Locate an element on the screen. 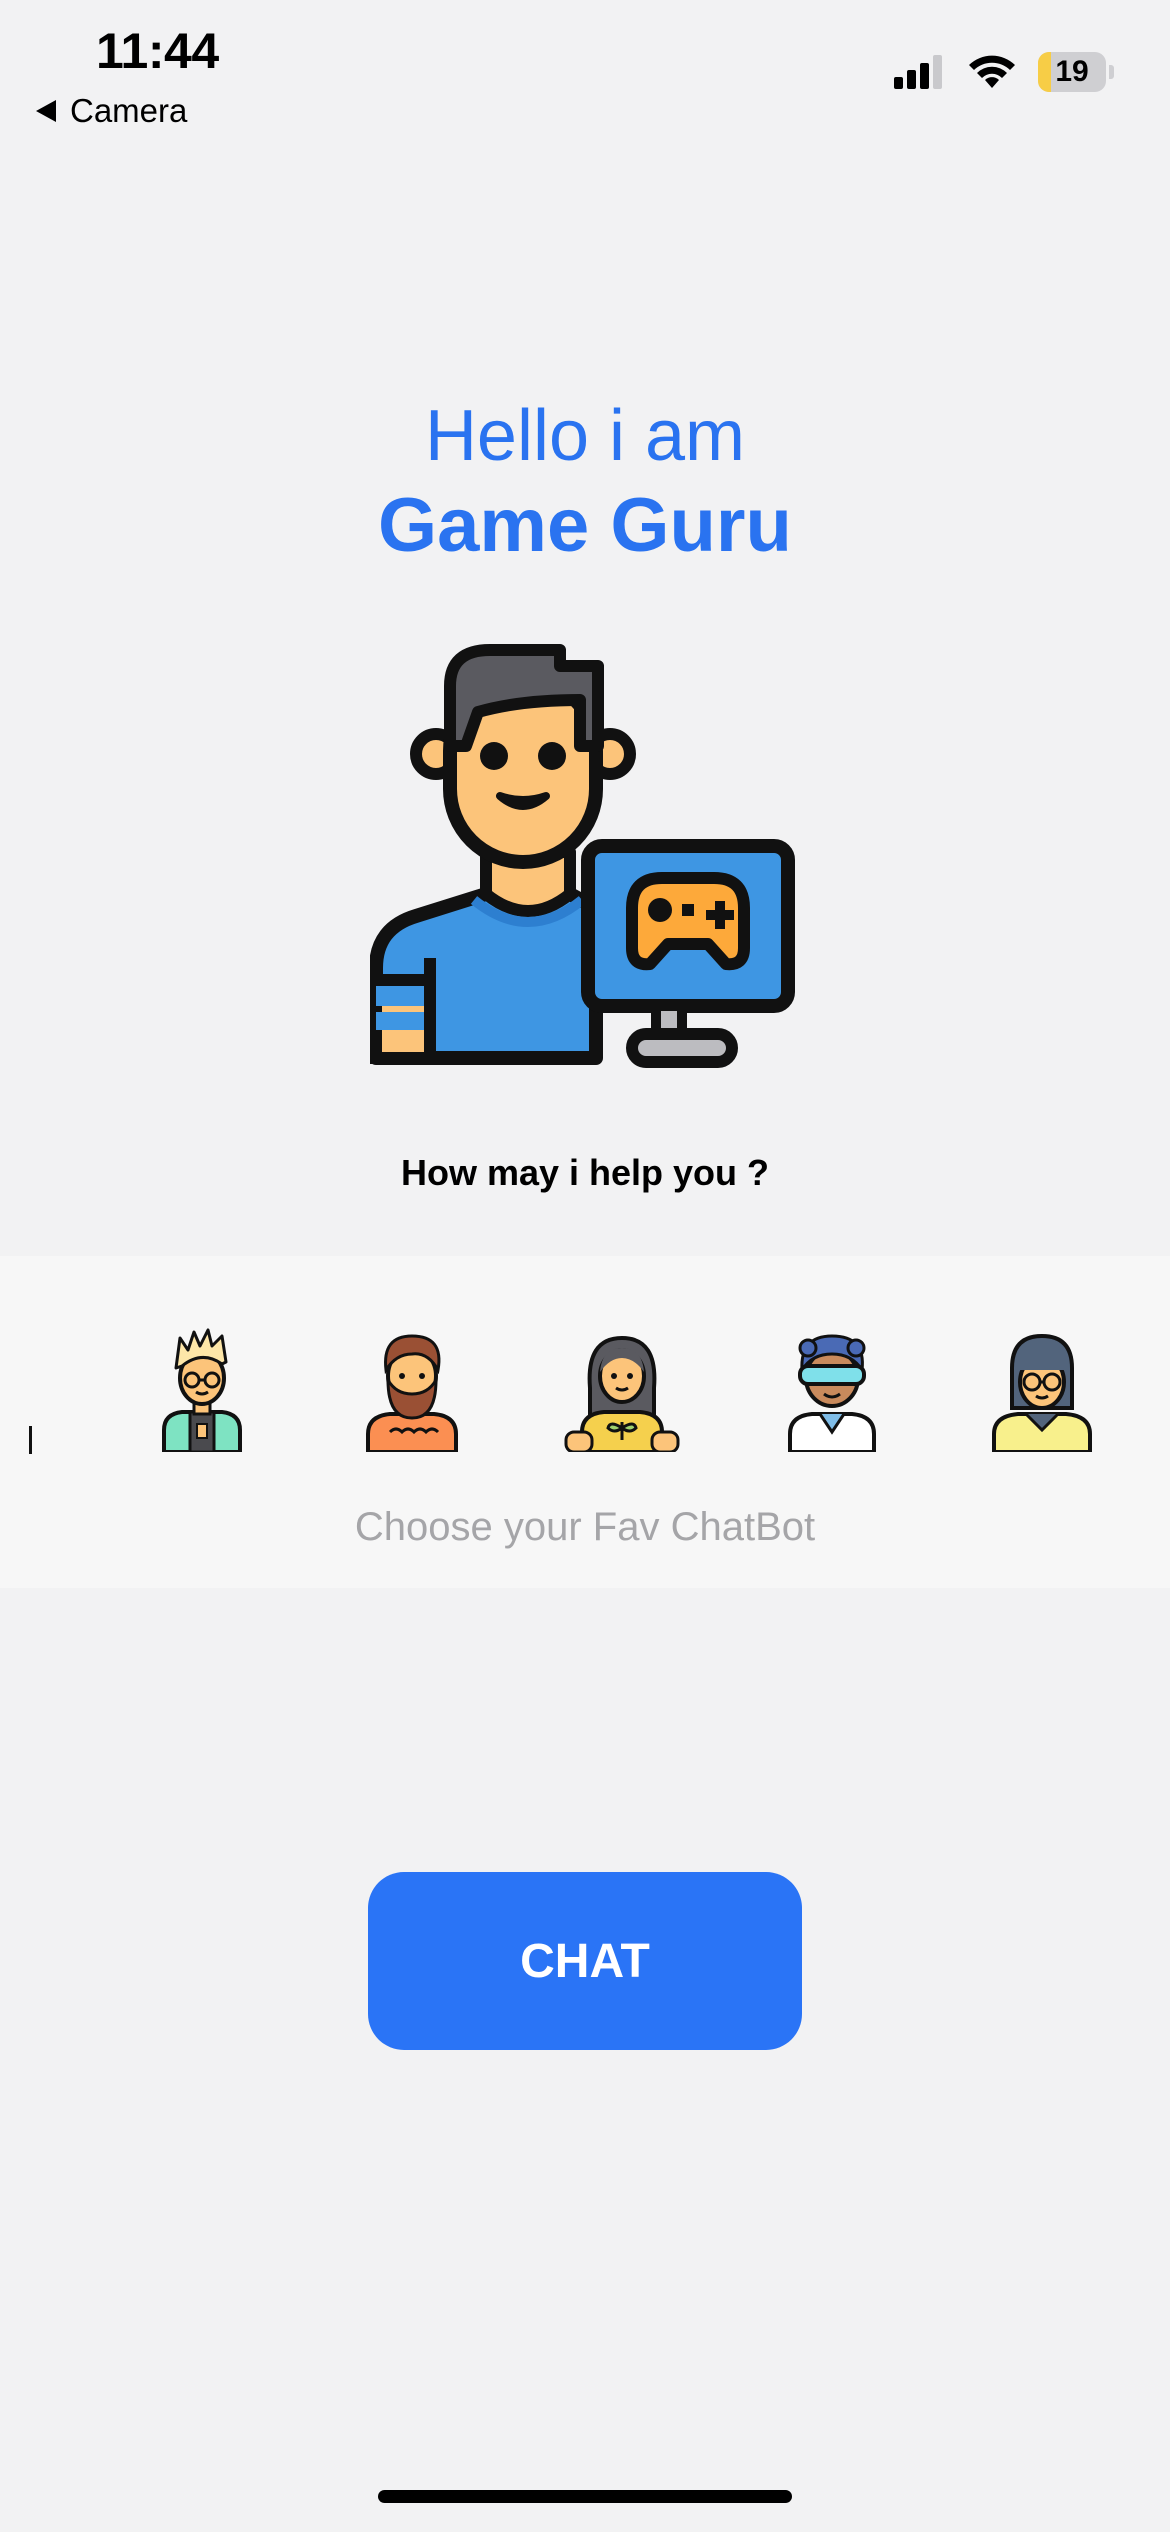 This screenshot has height=2532, width=1170. back-to-camera-link: Camera is located at coordinates (111, 111).